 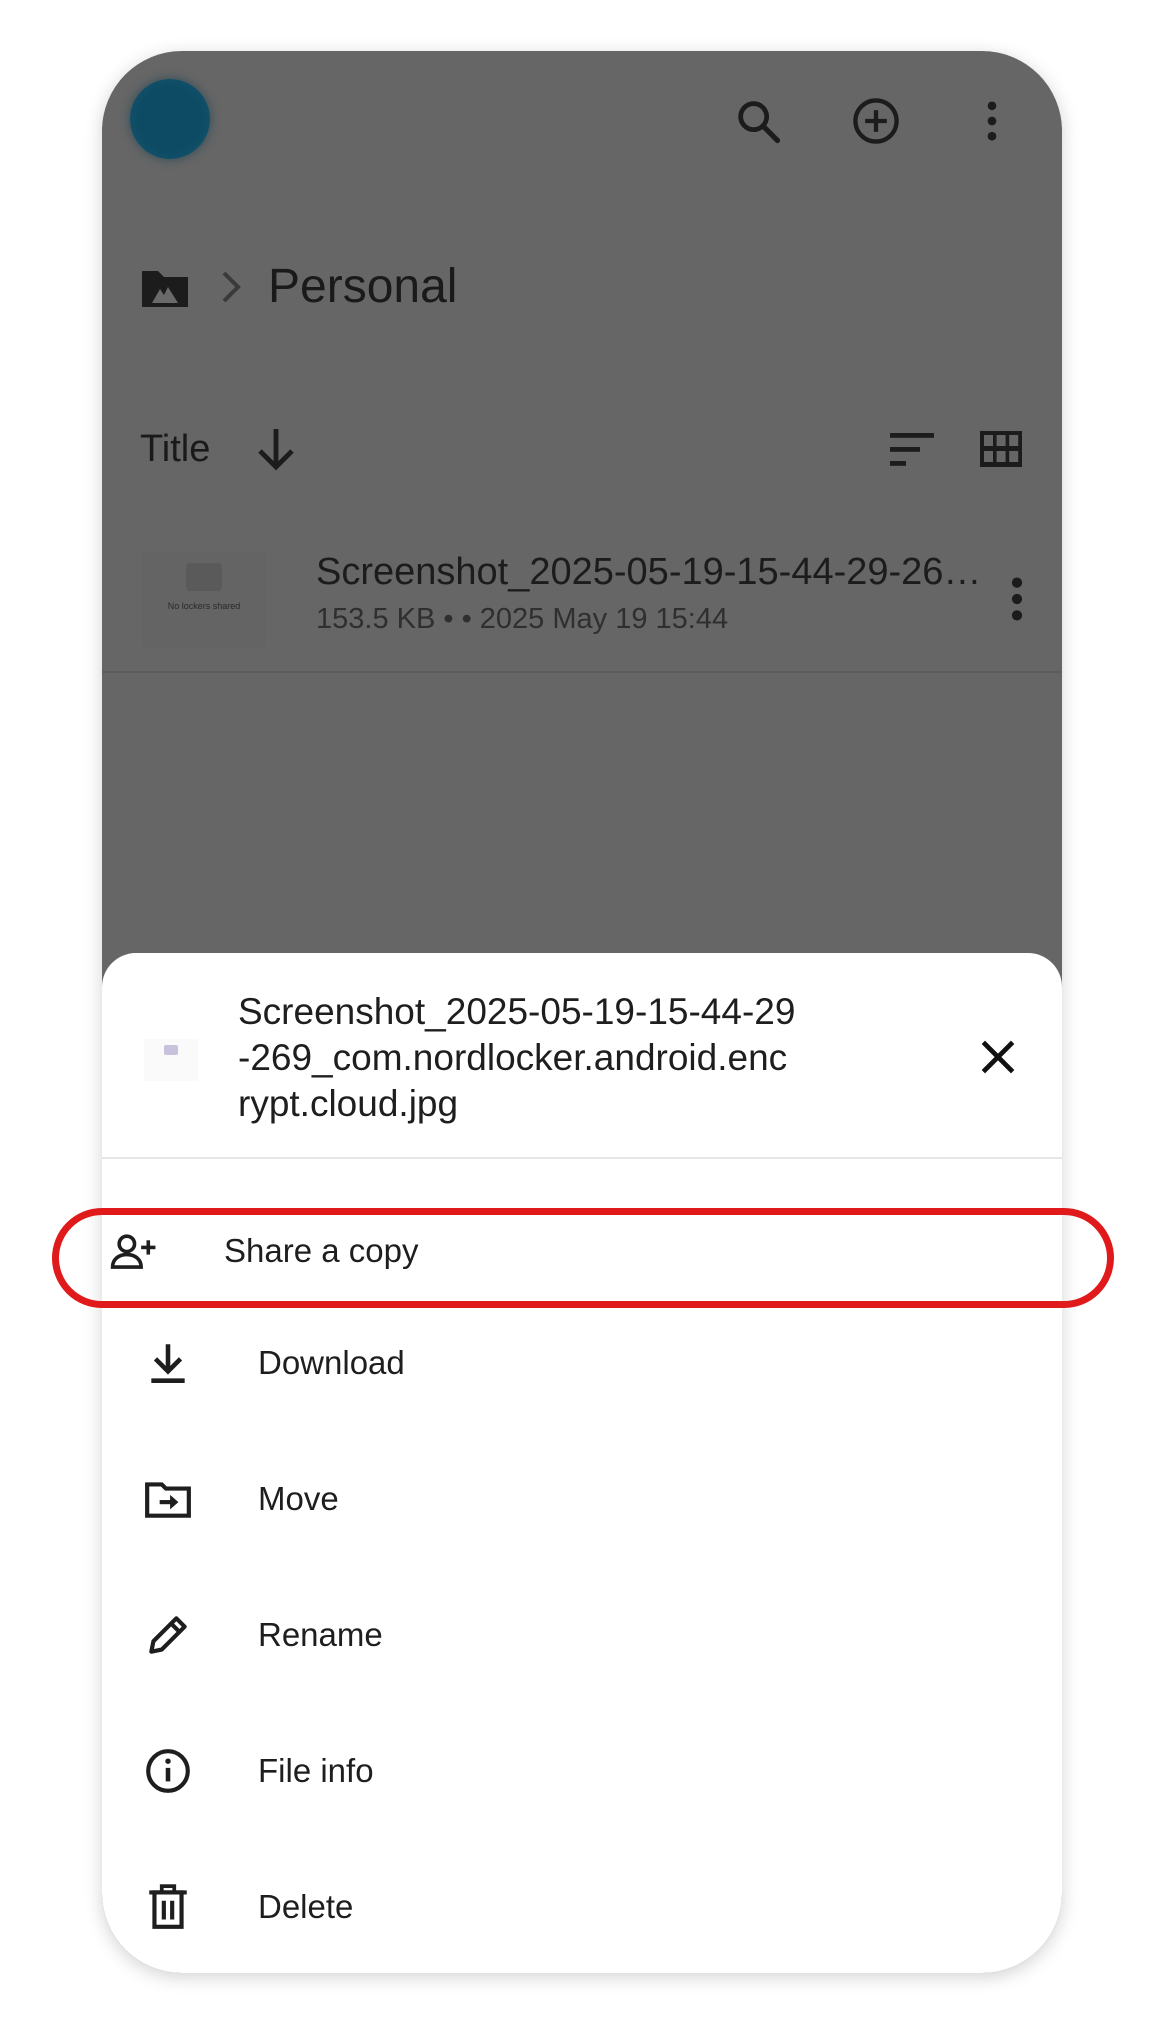 What do you see at coordinates (522, 619) in the screenshot?
I see `file-meta: 153.5 KB • • 2025 May 19 15:44` at bounding box center [522, 619].